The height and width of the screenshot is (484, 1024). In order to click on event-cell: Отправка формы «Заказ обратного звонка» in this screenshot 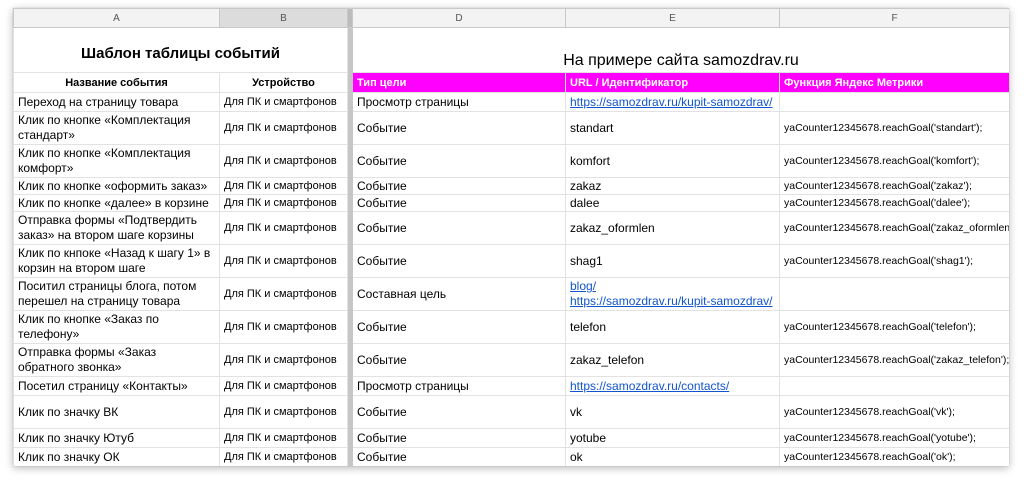, I will do `click(116, 360)`.